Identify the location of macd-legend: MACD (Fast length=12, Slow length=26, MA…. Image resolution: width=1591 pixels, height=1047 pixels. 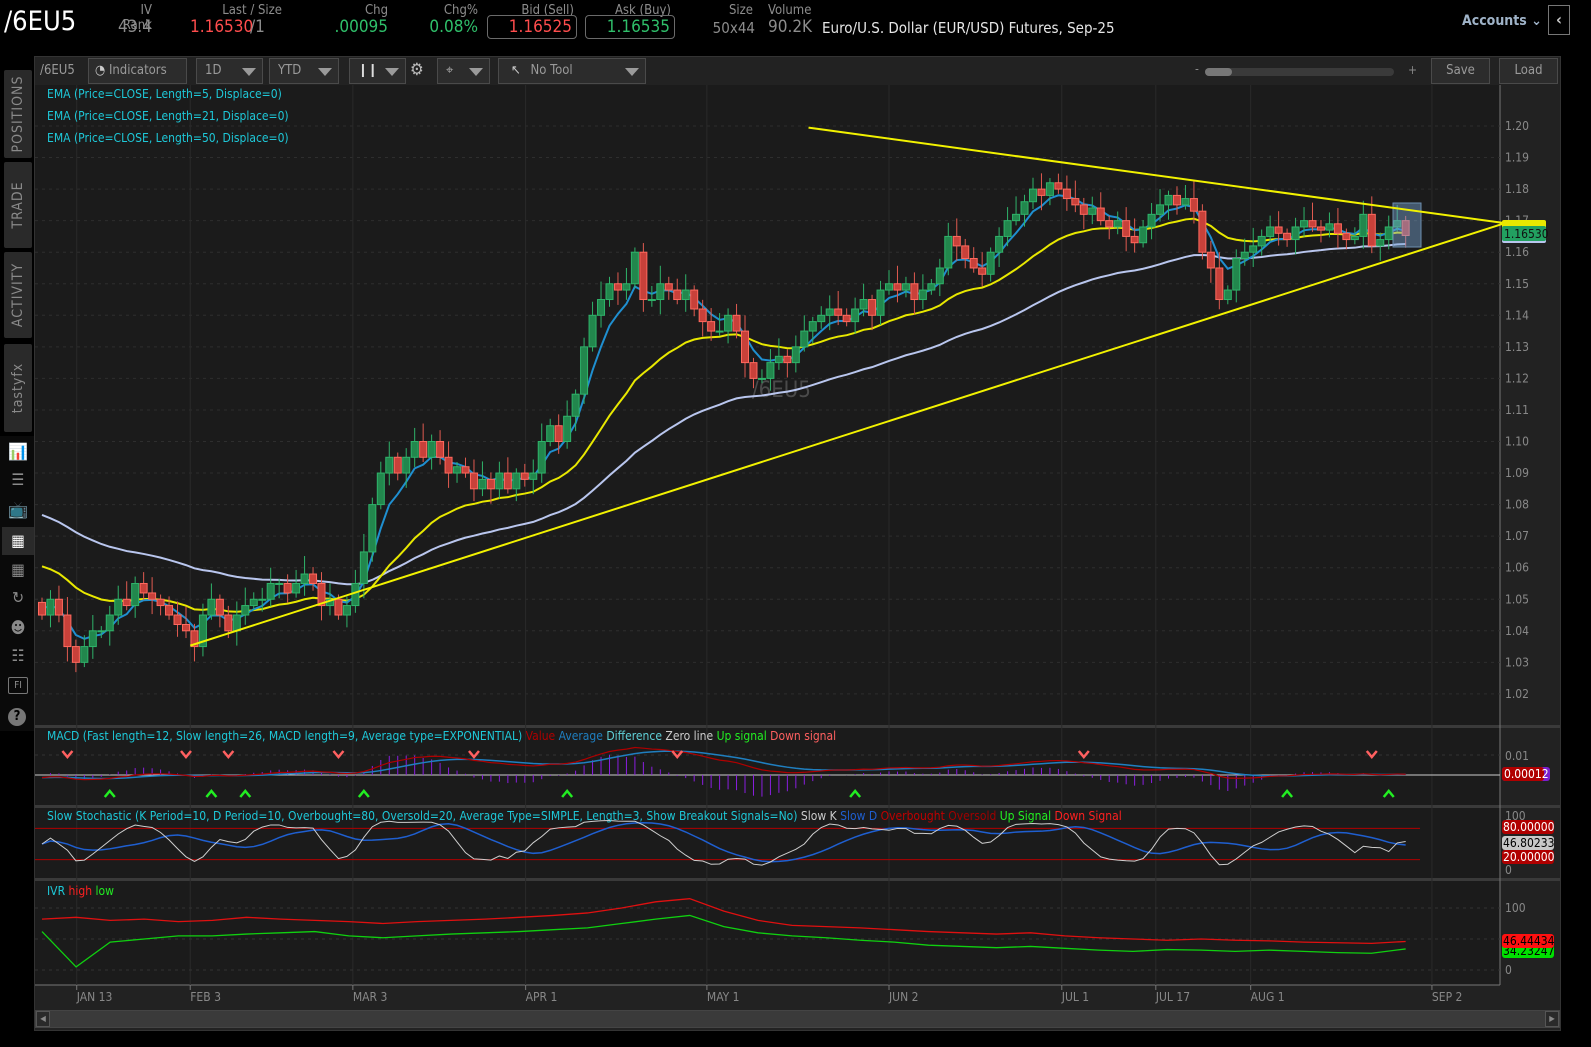
(441, 736).